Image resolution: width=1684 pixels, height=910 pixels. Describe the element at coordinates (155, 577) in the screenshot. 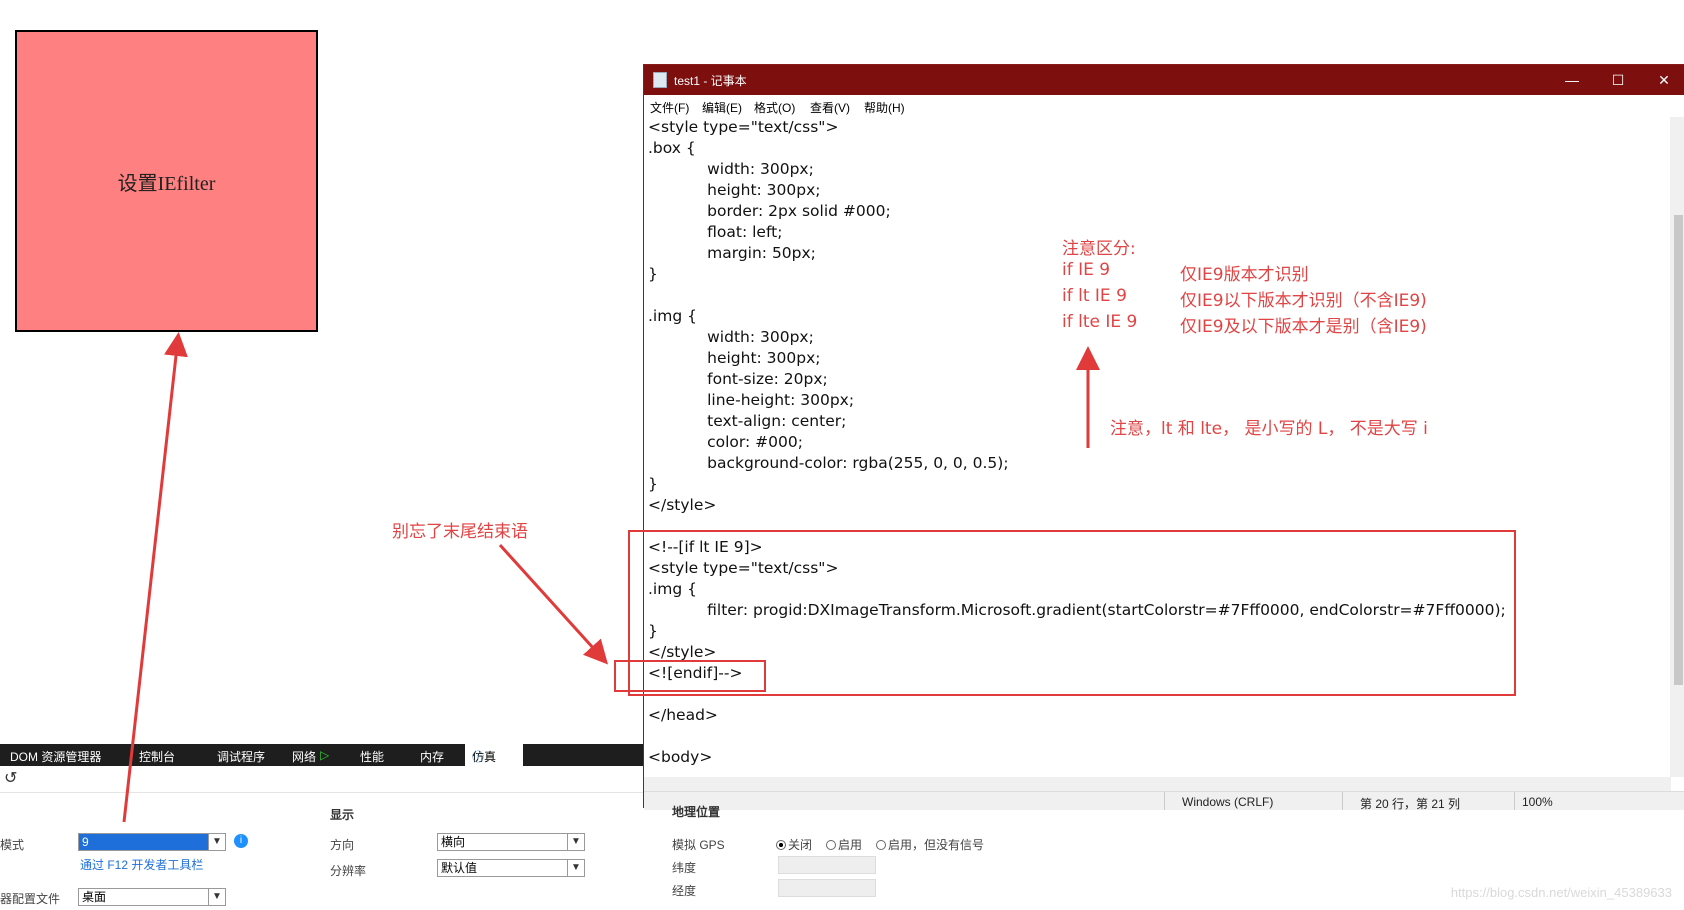

I see `arrow-to-demo-box` at that location.